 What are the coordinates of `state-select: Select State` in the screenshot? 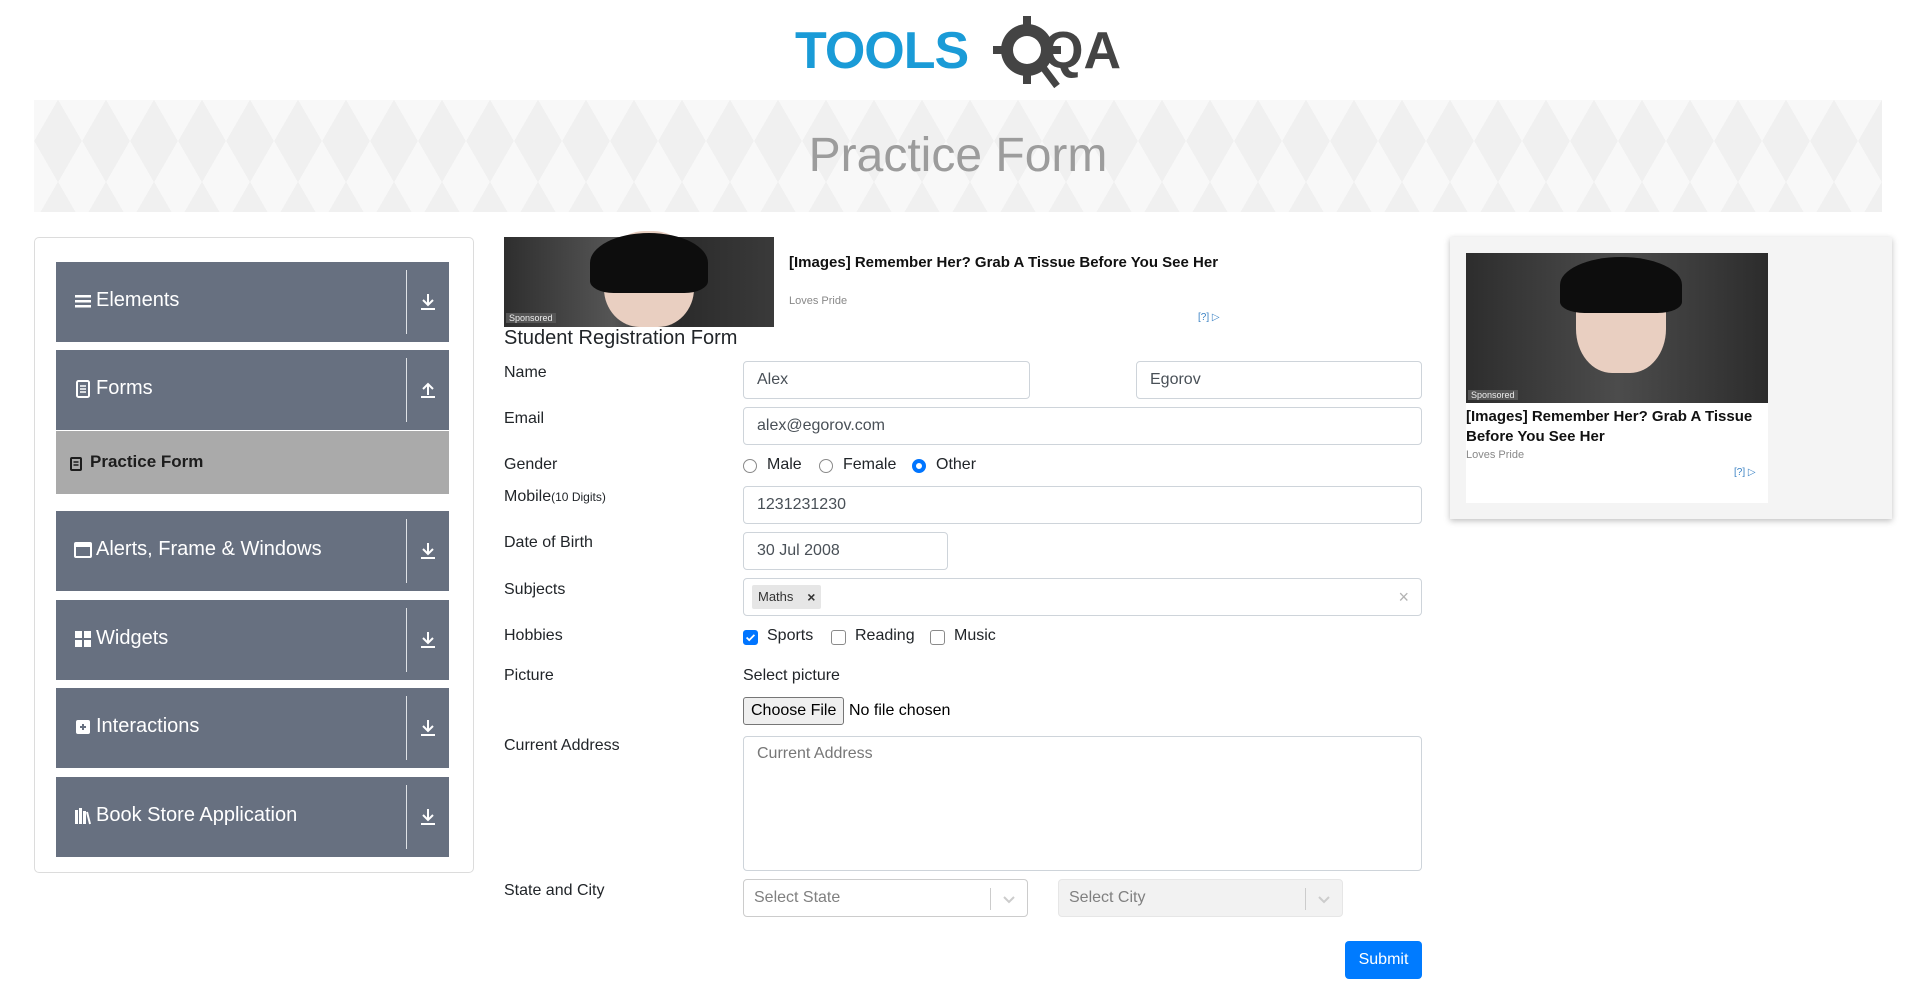 It's located at (885, 898).